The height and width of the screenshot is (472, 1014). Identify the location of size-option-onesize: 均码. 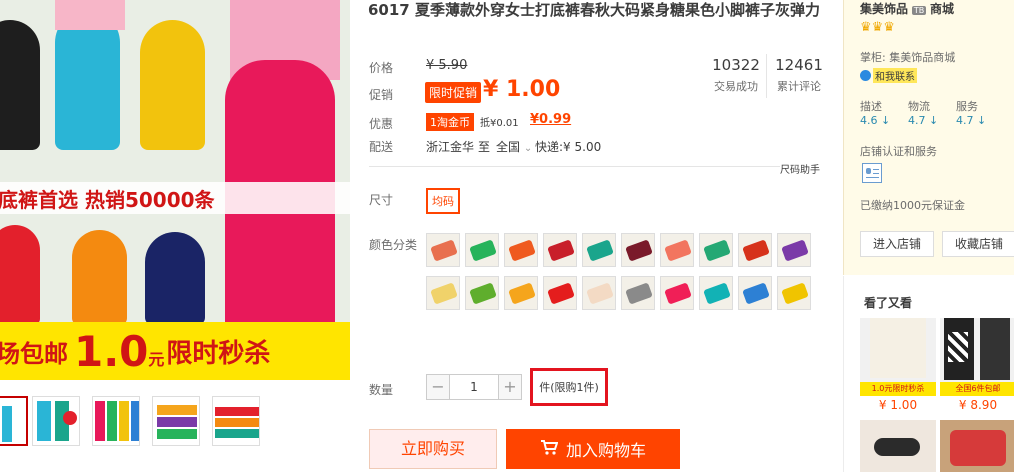
(443, 201).